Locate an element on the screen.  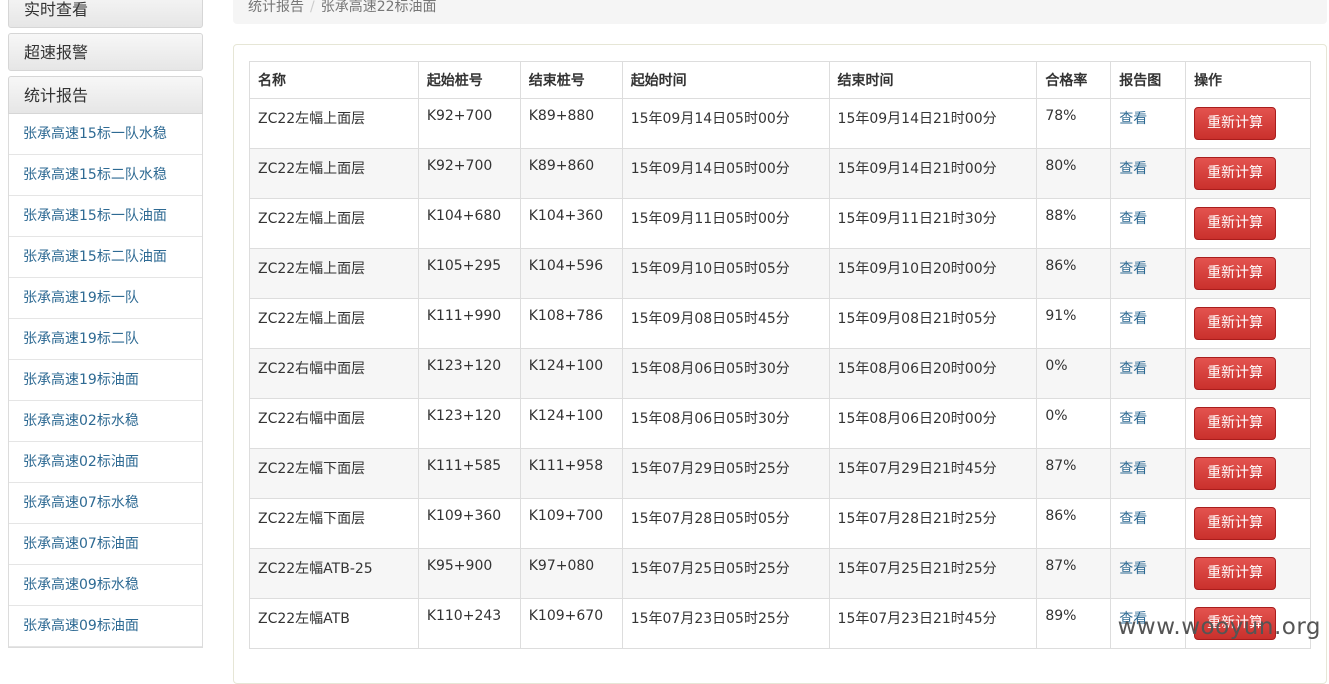
cell-start-station: K111+585 is located at coordinates (469, 473).